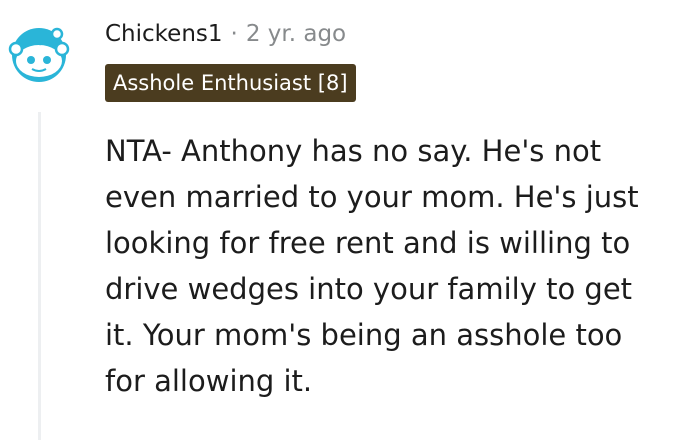 Image resolution: width=700 pixels, height=440 pixels. I want to click on timestamp-link: 2 yr. ago, so click(296, 34).